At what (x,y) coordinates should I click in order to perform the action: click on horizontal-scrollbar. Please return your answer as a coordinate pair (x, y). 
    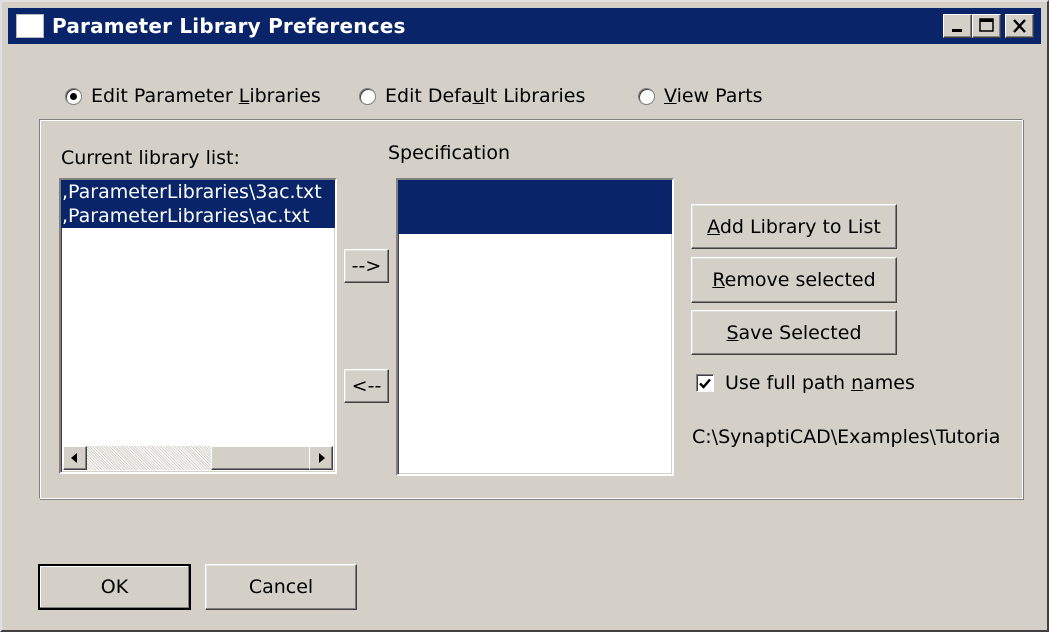
    Looking at the image, I should click on (198, 458).